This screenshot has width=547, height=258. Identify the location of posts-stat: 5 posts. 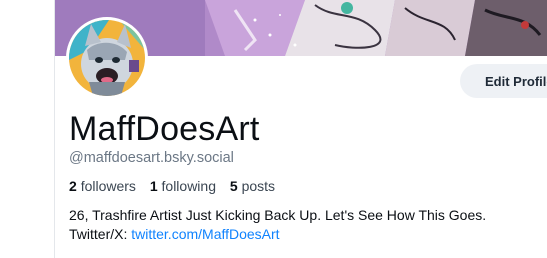
(252, 186).